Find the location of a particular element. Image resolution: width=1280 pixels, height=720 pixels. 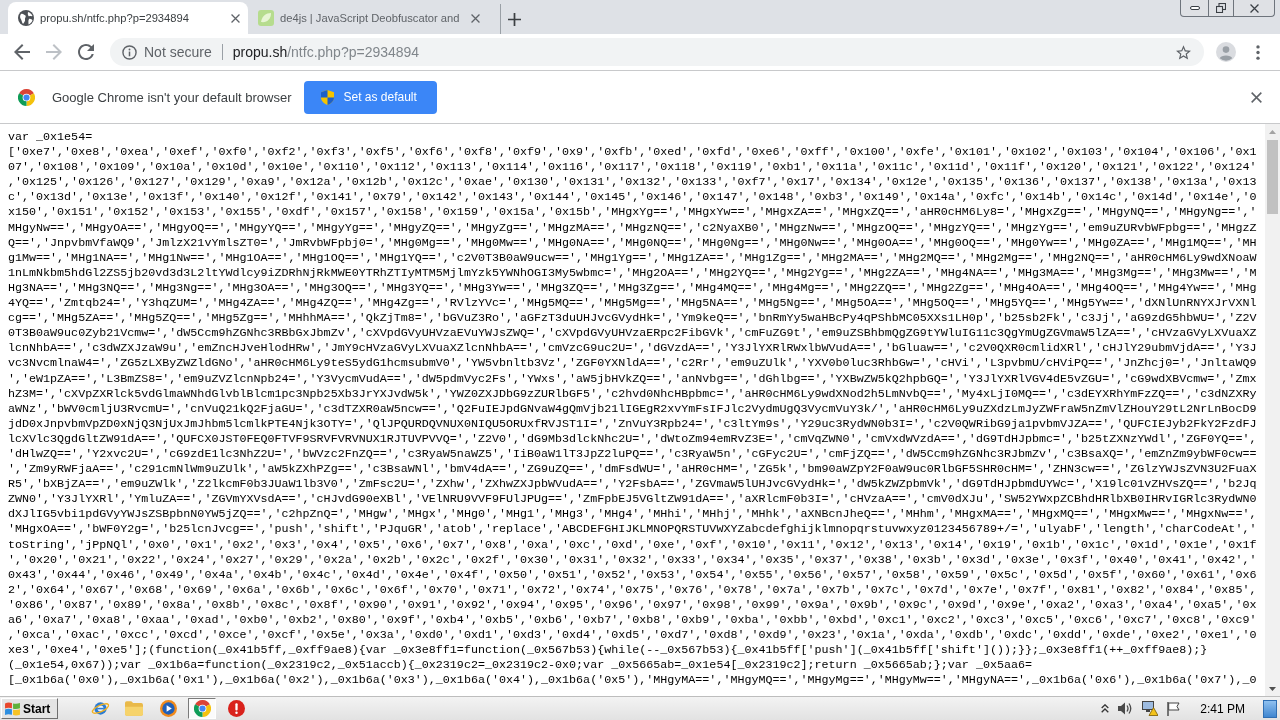

code-line: hZ3M=','cXVpZXRlck5vdGlmaWNhdGlvblBlcm1pc3Npb25Xb3JrYXJvdW5k','YWZ0ZXJDbG9zZURlbGF5','c2hvd0NhcHBpbmc=','aHR0cHM6Ly9wdXNod2h5LmNvbQ==','My4xLjI0MQ==','c3dEYXRhYmFzZQ==','c3dNZXRy is located at coordinates (632, 394).